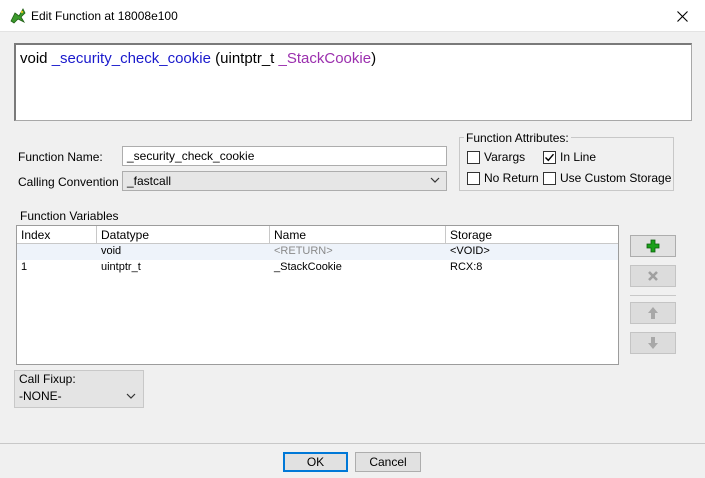 This screenshot has width=705, height=478. I want to click on function-name-label: Function Name:, so click(60, 157).